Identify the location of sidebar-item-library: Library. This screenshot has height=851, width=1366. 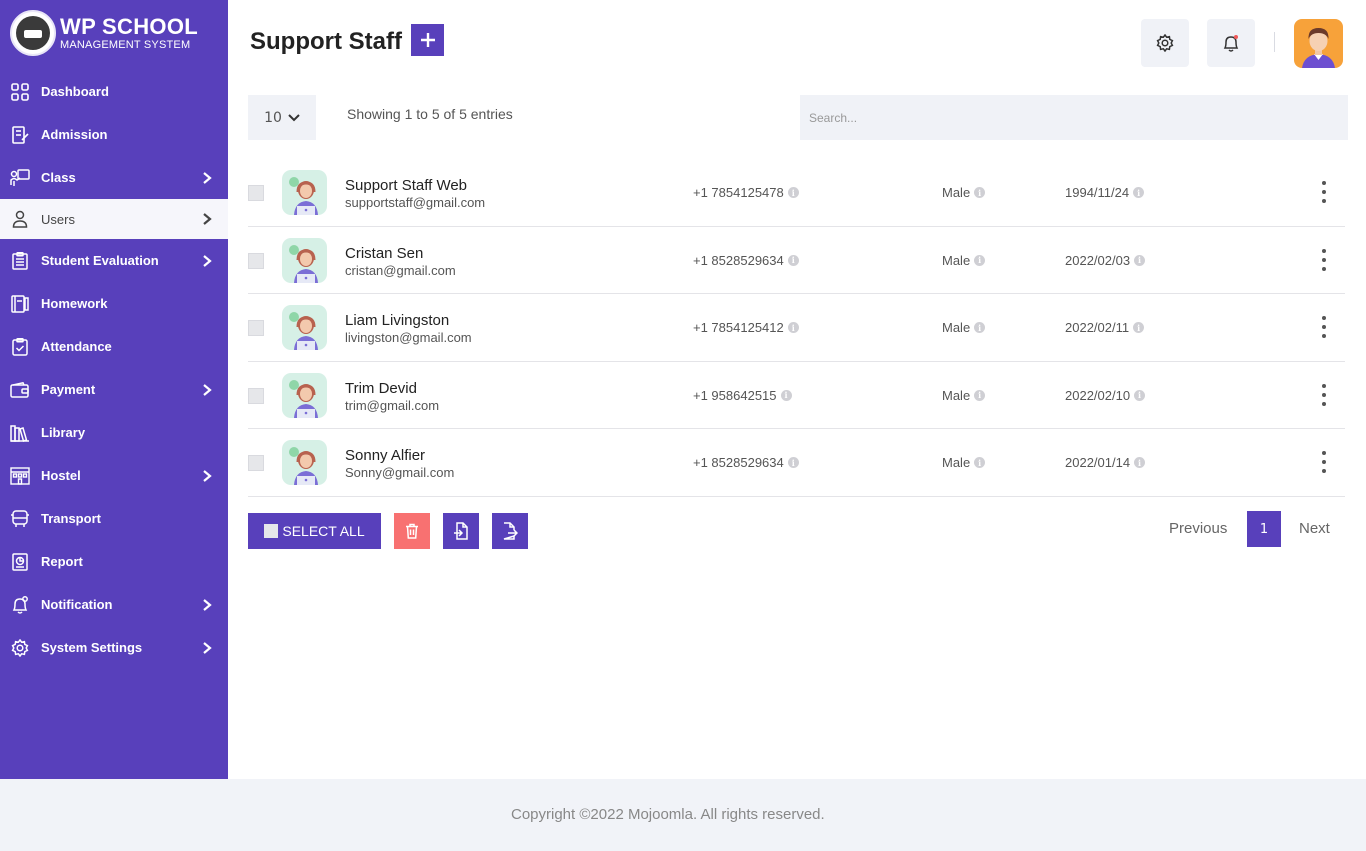
(114, 432).